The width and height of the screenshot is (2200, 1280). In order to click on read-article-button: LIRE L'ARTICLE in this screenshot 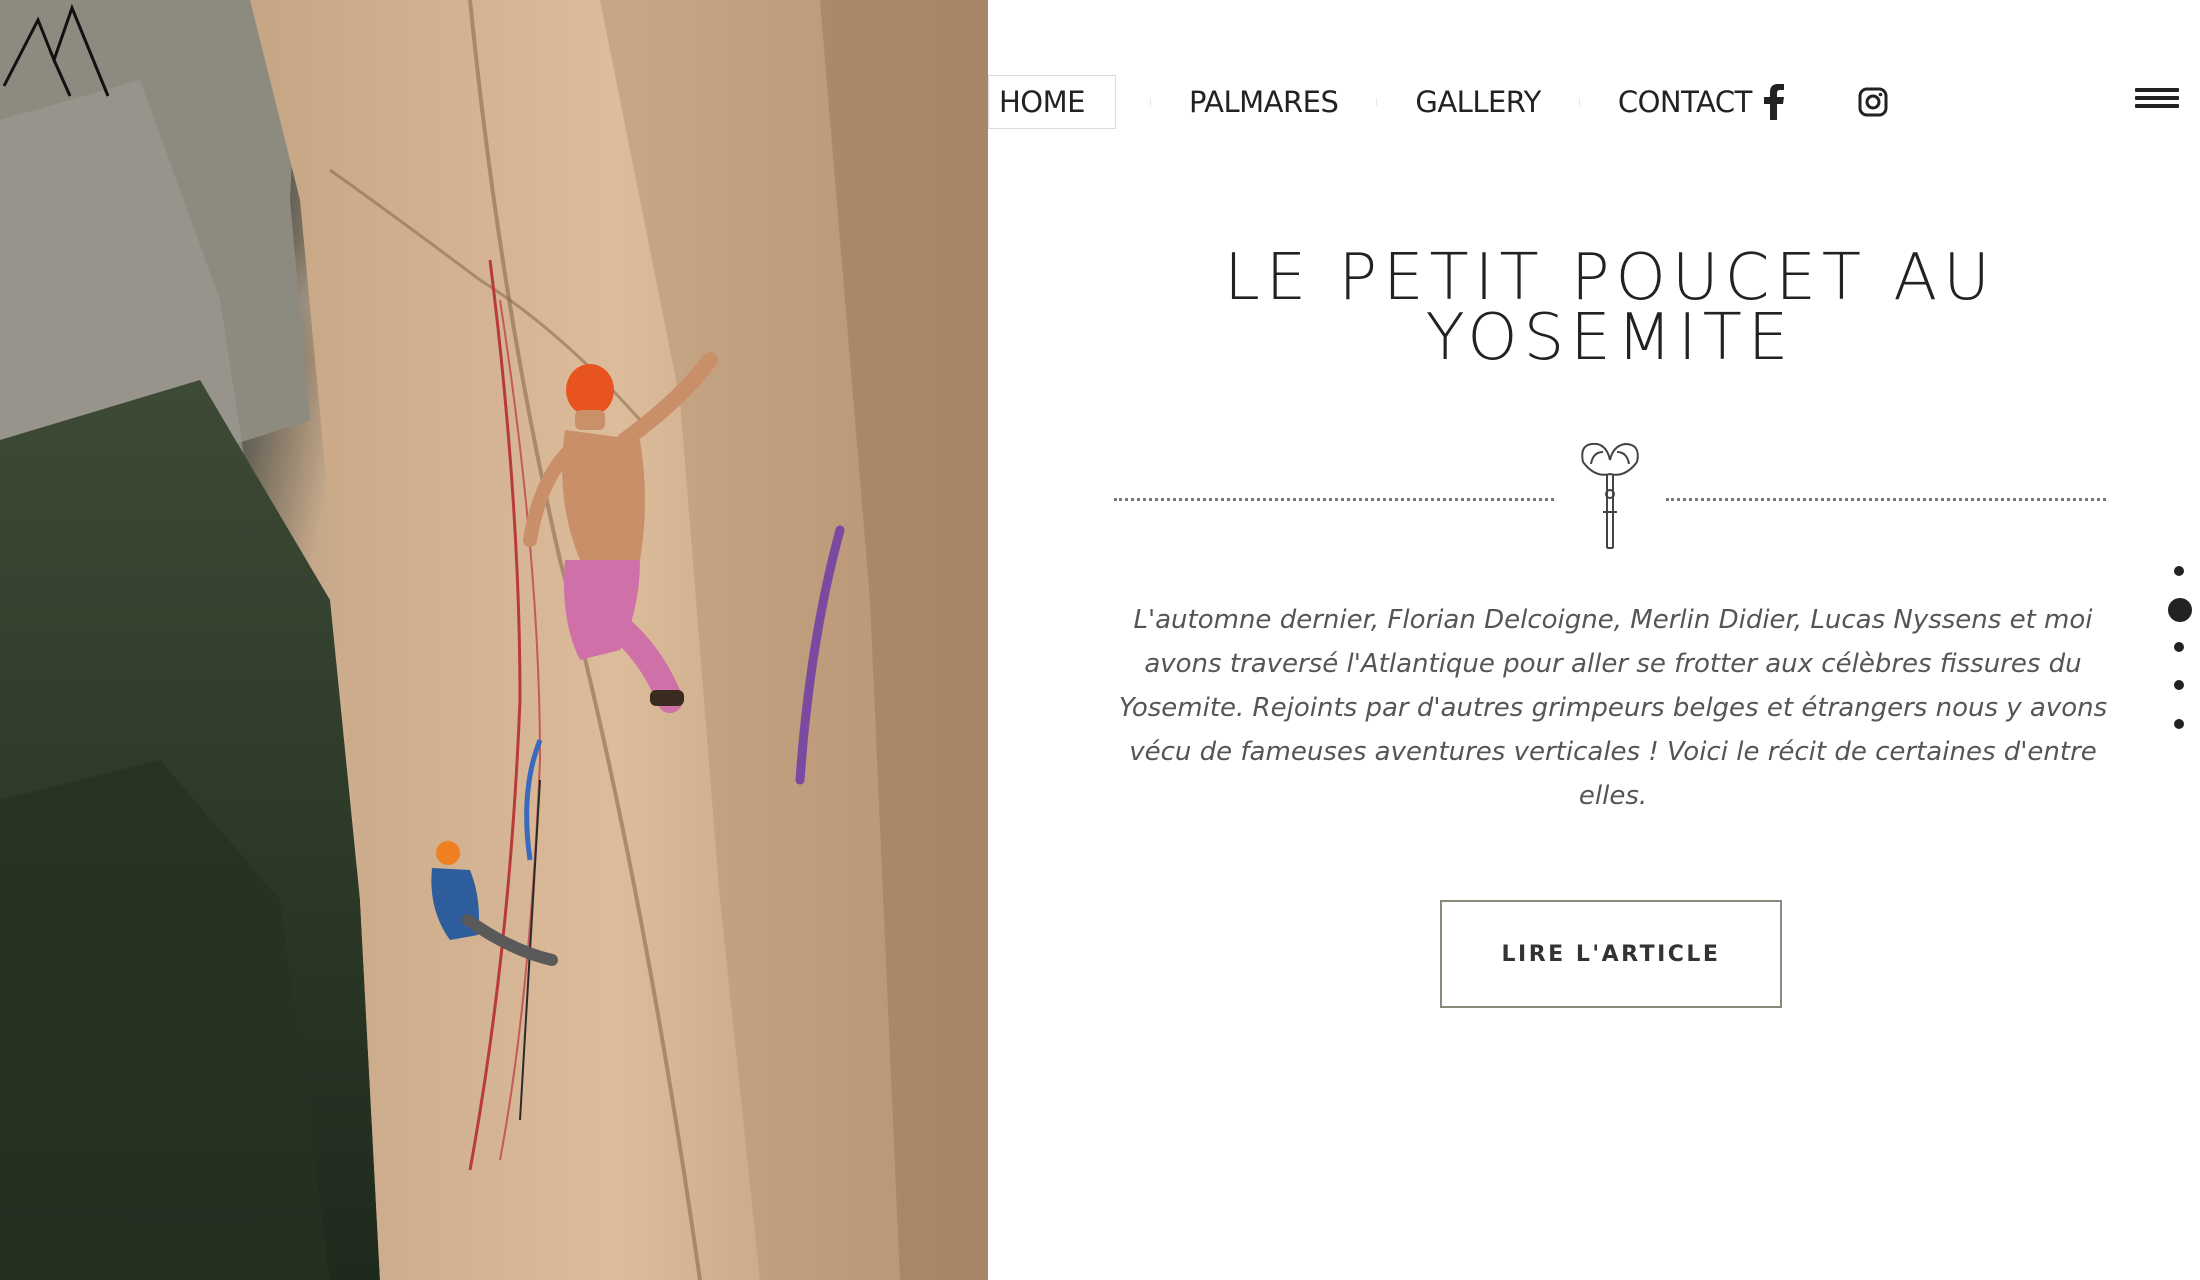, I will do `click(1611, 954)`.